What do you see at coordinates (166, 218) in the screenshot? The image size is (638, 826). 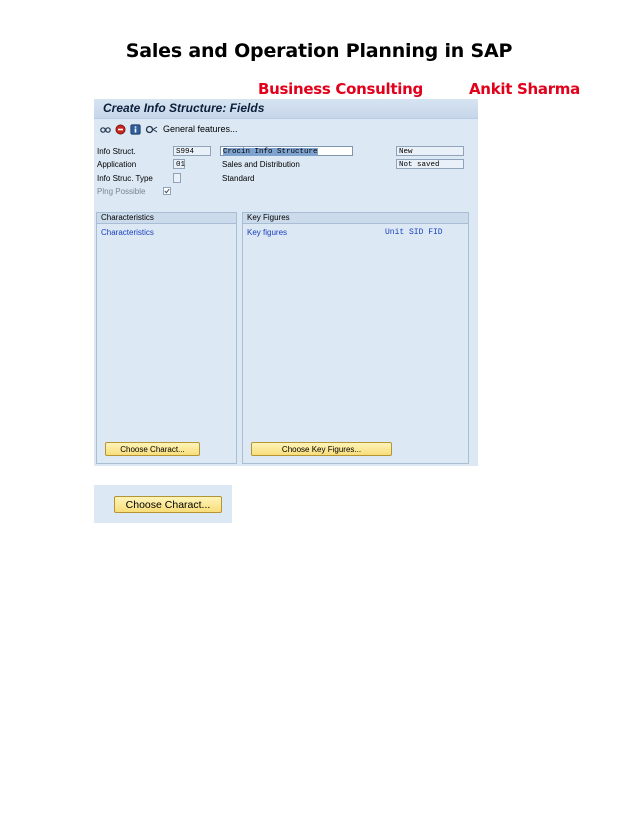 I see `characteristics-panel-header: Characteristics` at bounding box center [166, 218].